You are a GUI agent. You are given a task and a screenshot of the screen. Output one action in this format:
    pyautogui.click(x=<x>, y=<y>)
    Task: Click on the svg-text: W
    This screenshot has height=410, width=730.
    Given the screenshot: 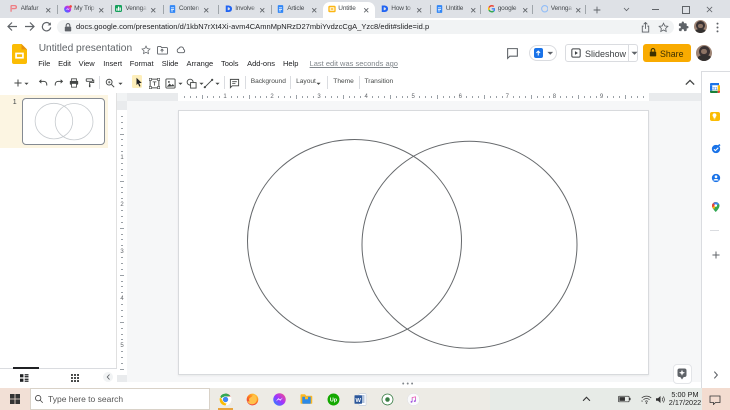 What is the action you would take?
    pyautogui.click(x=359, y=400)
    